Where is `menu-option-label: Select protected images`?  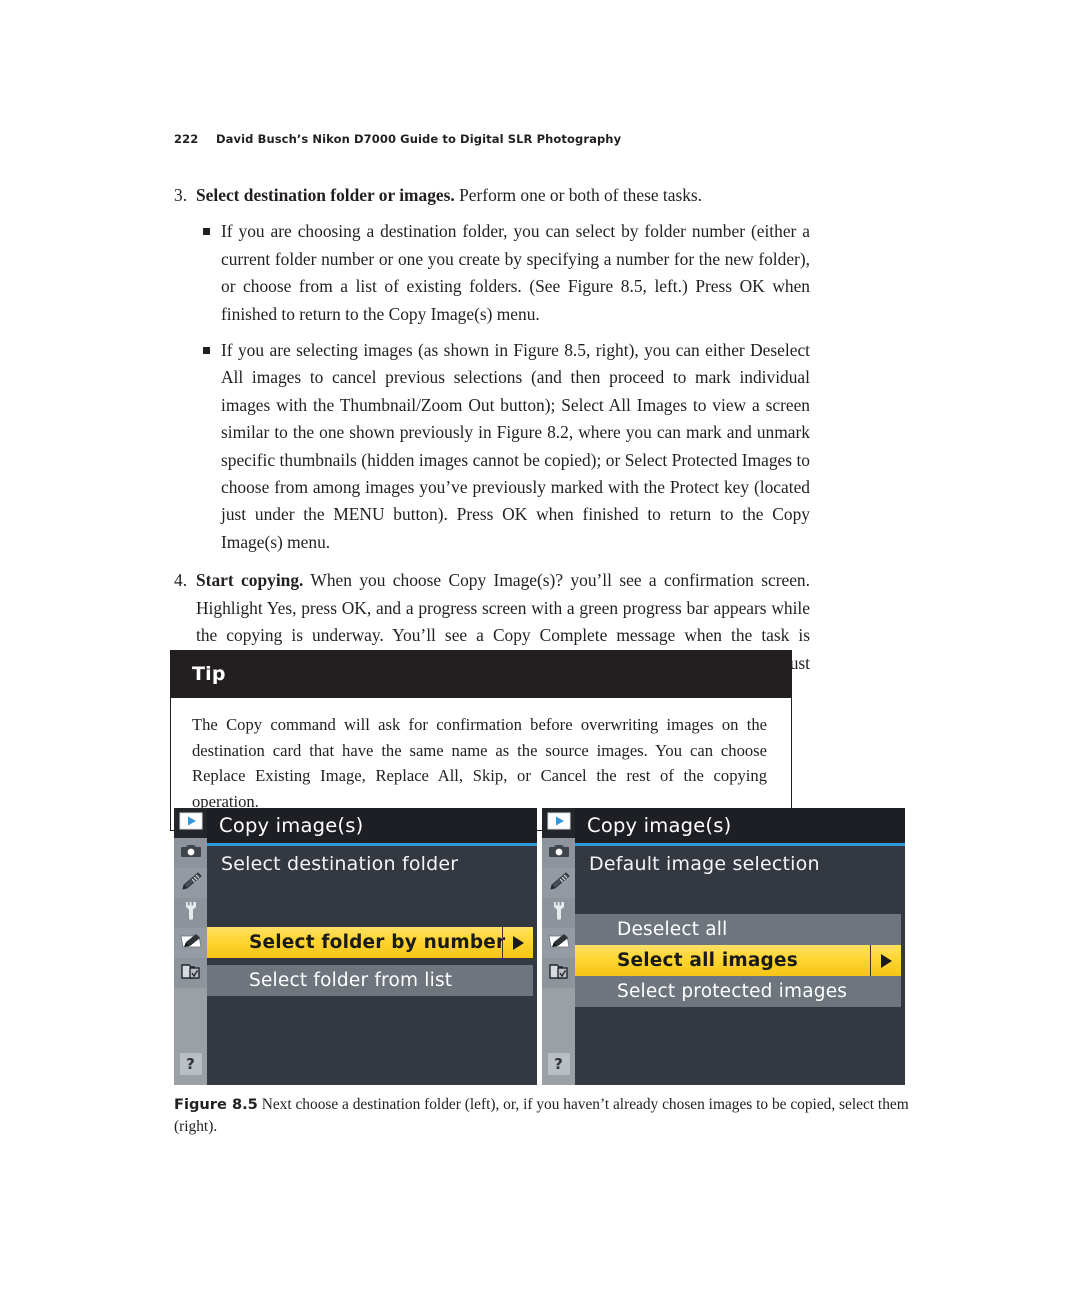
menu-option-label: Select protected images is located at coordinates (732, 991).